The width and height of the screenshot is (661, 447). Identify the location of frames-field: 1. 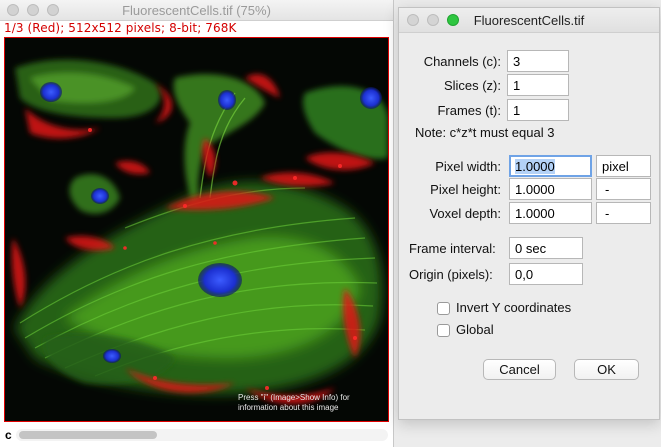
(538, 110).